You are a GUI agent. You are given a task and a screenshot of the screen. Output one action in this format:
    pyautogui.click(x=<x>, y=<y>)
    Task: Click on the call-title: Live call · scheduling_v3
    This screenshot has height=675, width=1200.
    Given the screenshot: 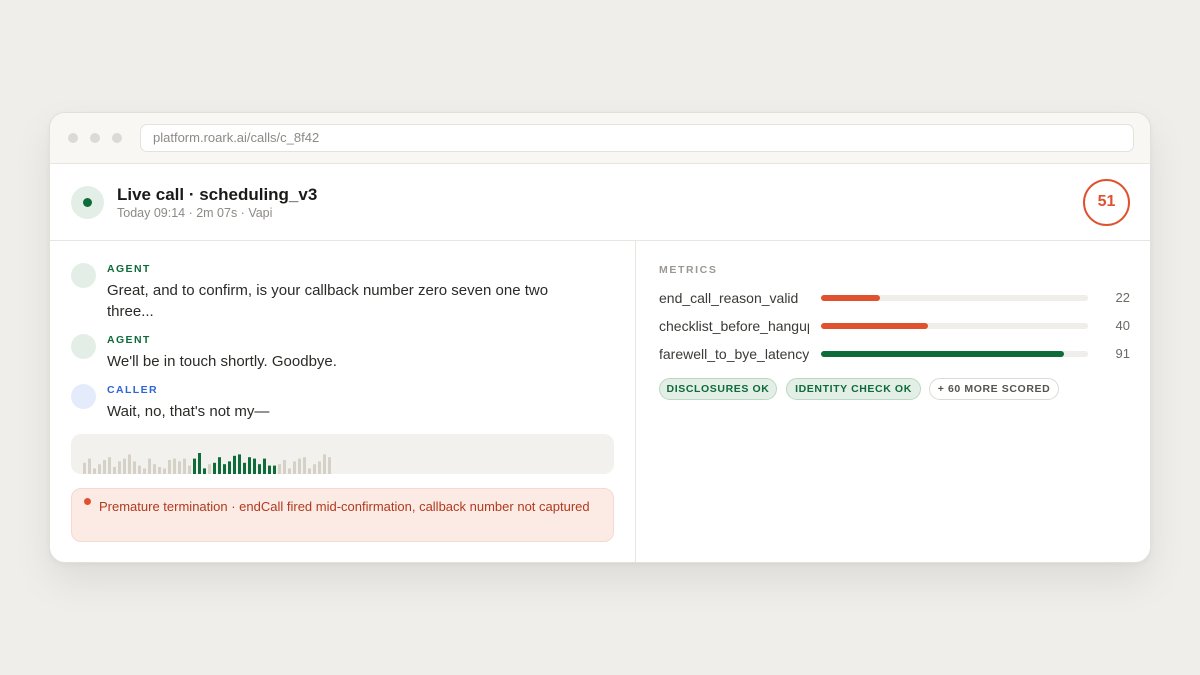 What is the action you would take?
    pyautogui.click(x=217, y=194)
    